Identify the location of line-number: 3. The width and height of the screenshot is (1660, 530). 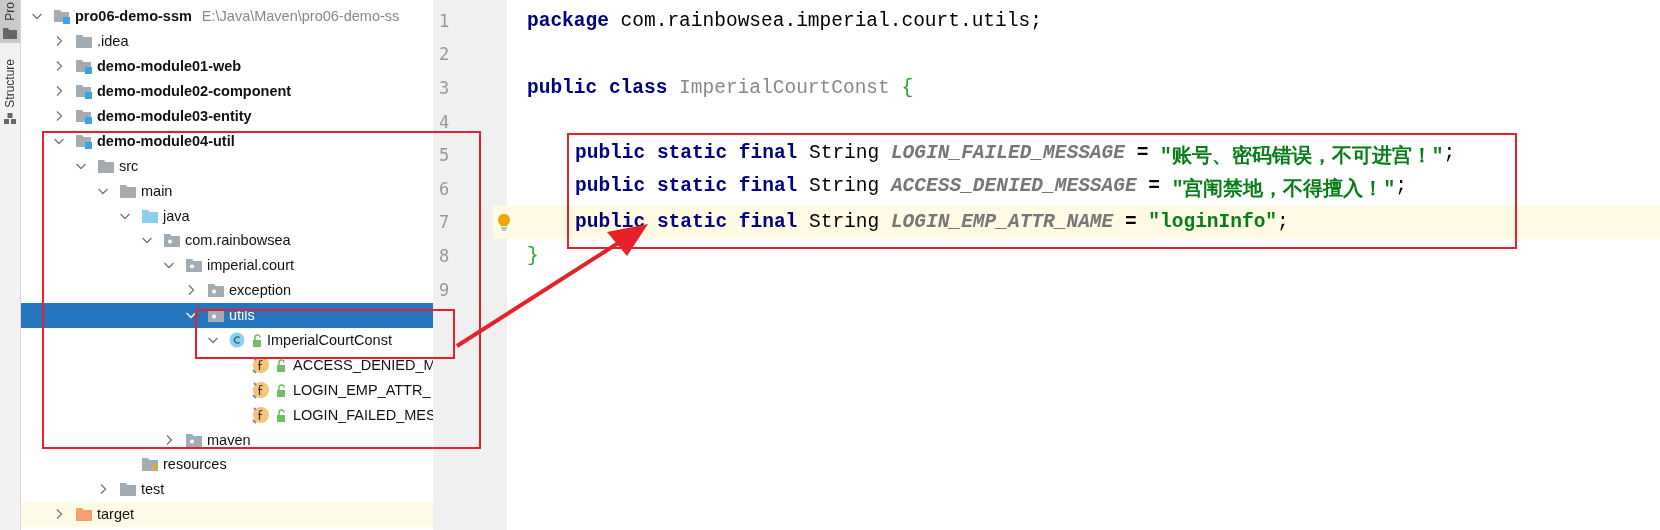
(444, 88).